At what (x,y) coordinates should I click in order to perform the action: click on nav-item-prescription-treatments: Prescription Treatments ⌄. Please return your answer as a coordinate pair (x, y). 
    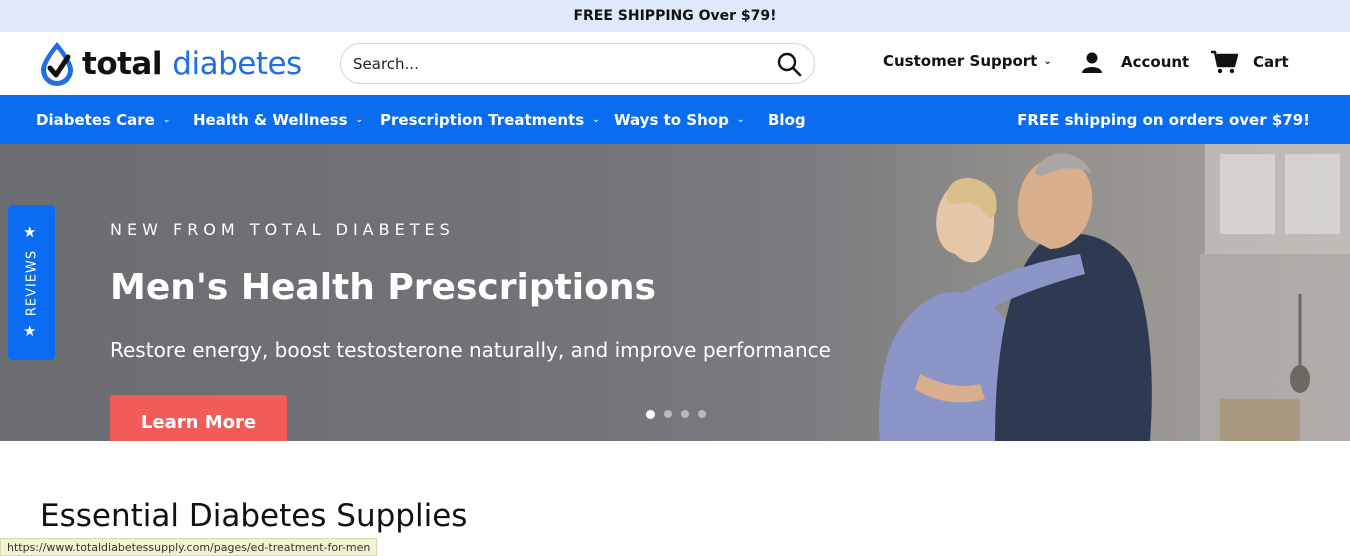
    Looking at the image, I should click on (490, 119).